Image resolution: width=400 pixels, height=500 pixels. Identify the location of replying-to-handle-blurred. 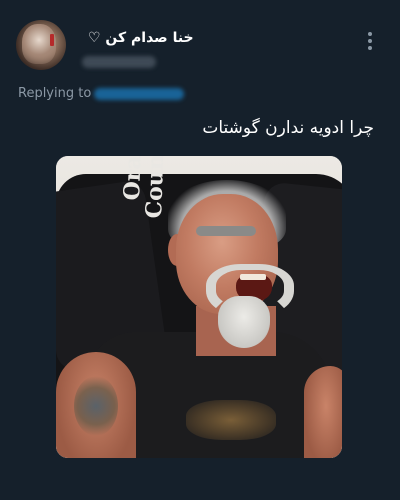
(139, 94).